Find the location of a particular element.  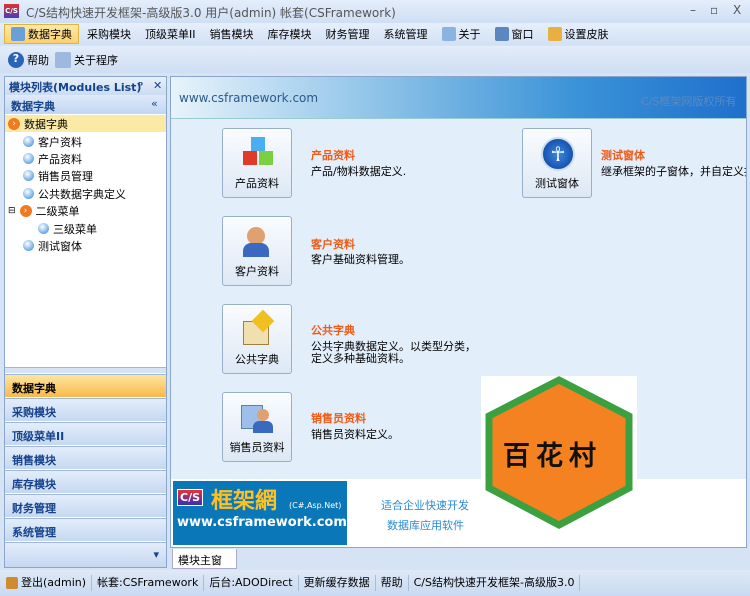

close-button: X is located at coordinates (737, 10).